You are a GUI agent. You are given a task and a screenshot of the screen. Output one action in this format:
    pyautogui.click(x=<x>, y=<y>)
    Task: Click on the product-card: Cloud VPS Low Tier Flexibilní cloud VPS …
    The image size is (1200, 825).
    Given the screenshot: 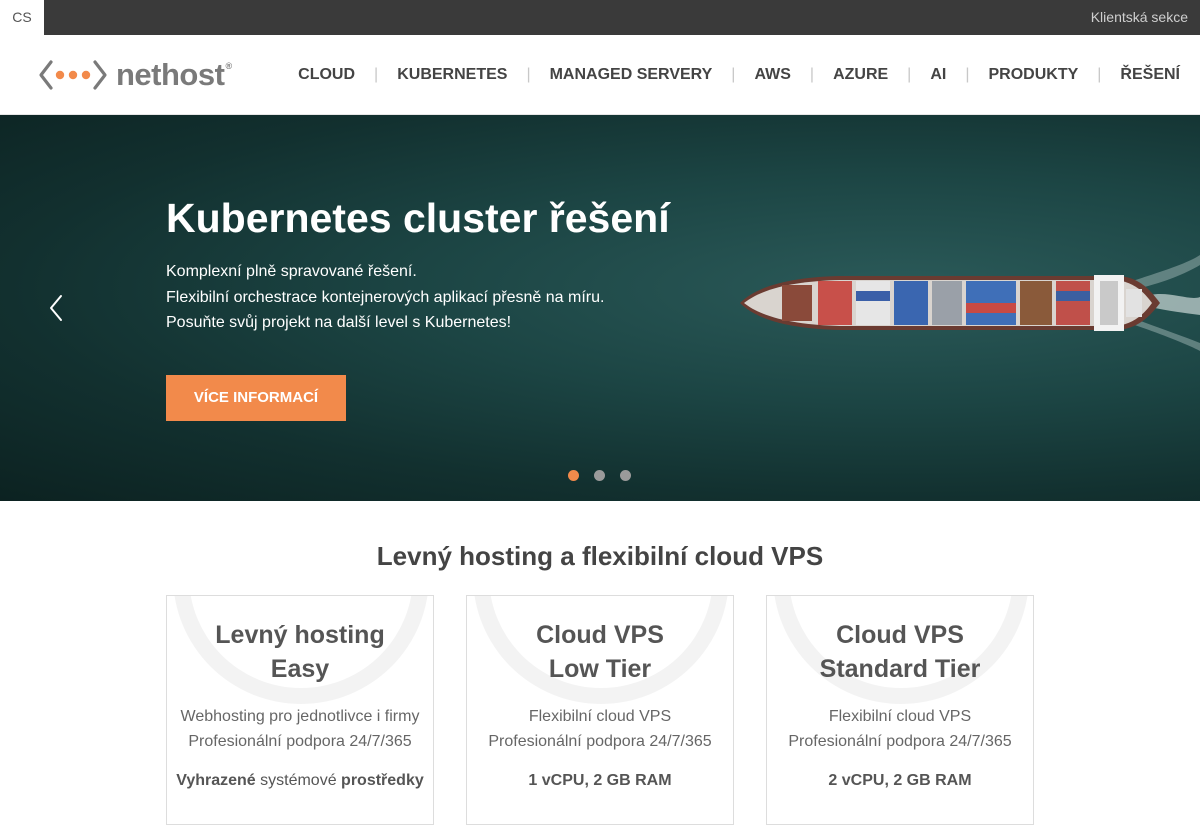 What is the action you would take?
    pyautogui.click(x=600, y=710)
    